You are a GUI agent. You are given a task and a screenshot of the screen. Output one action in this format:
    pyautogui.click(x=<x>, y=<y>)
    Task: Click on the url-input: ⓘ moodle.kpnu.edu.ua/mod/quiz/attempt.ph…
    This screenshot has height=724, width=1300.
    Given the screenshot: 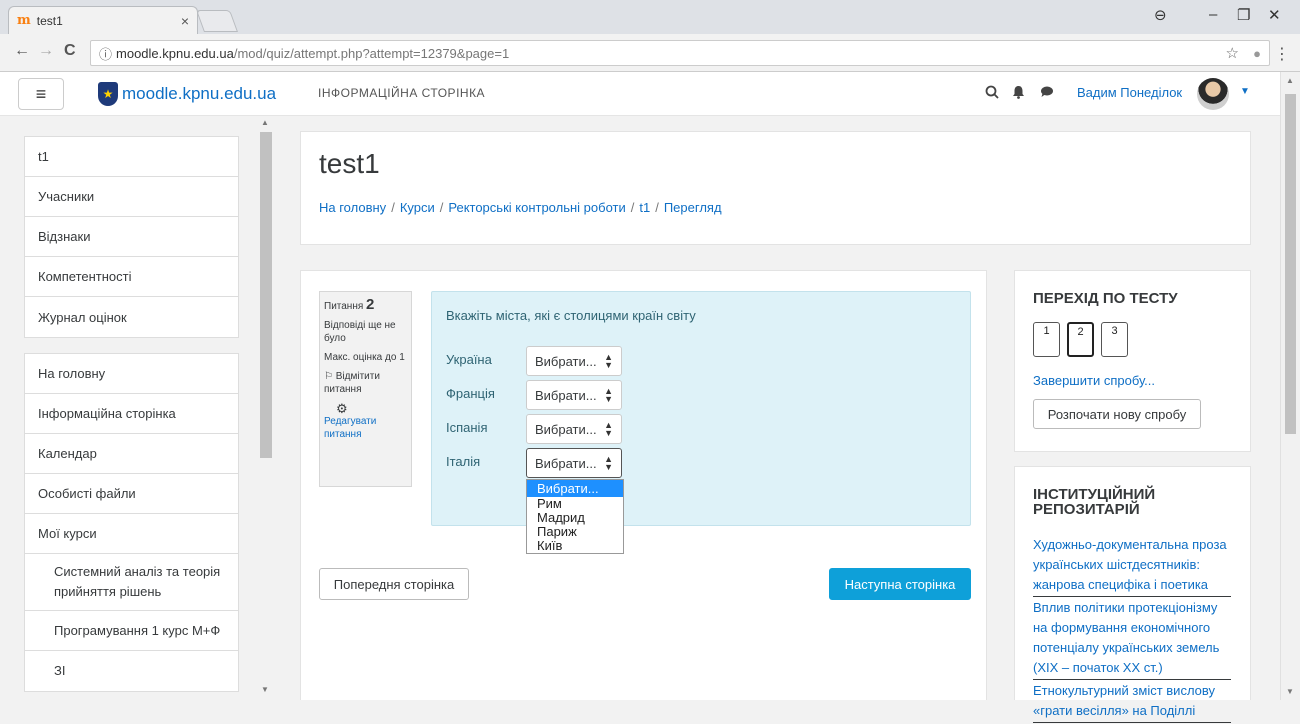 What is the action you would take?
    pyautogui.click(x=680, y=53)
    